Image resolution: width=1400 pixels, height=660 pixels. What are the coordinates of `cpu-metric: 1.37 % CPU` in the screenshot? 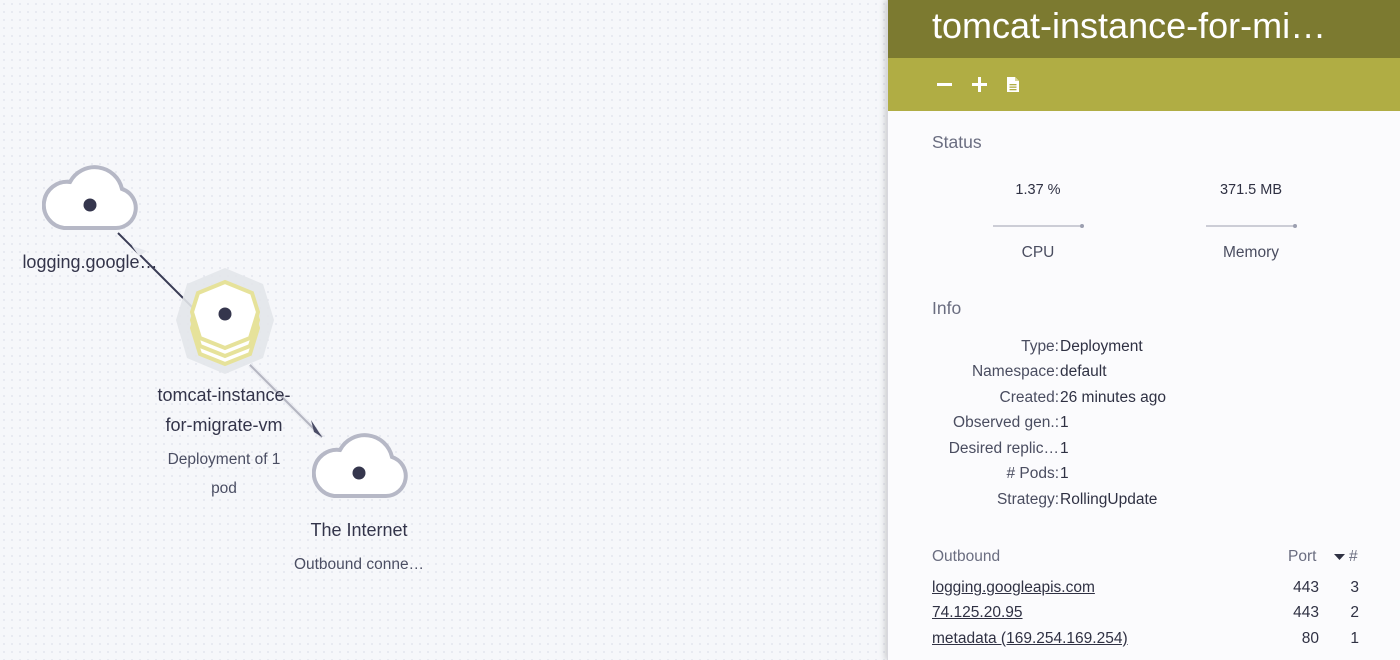 It's located at (1038, 227).